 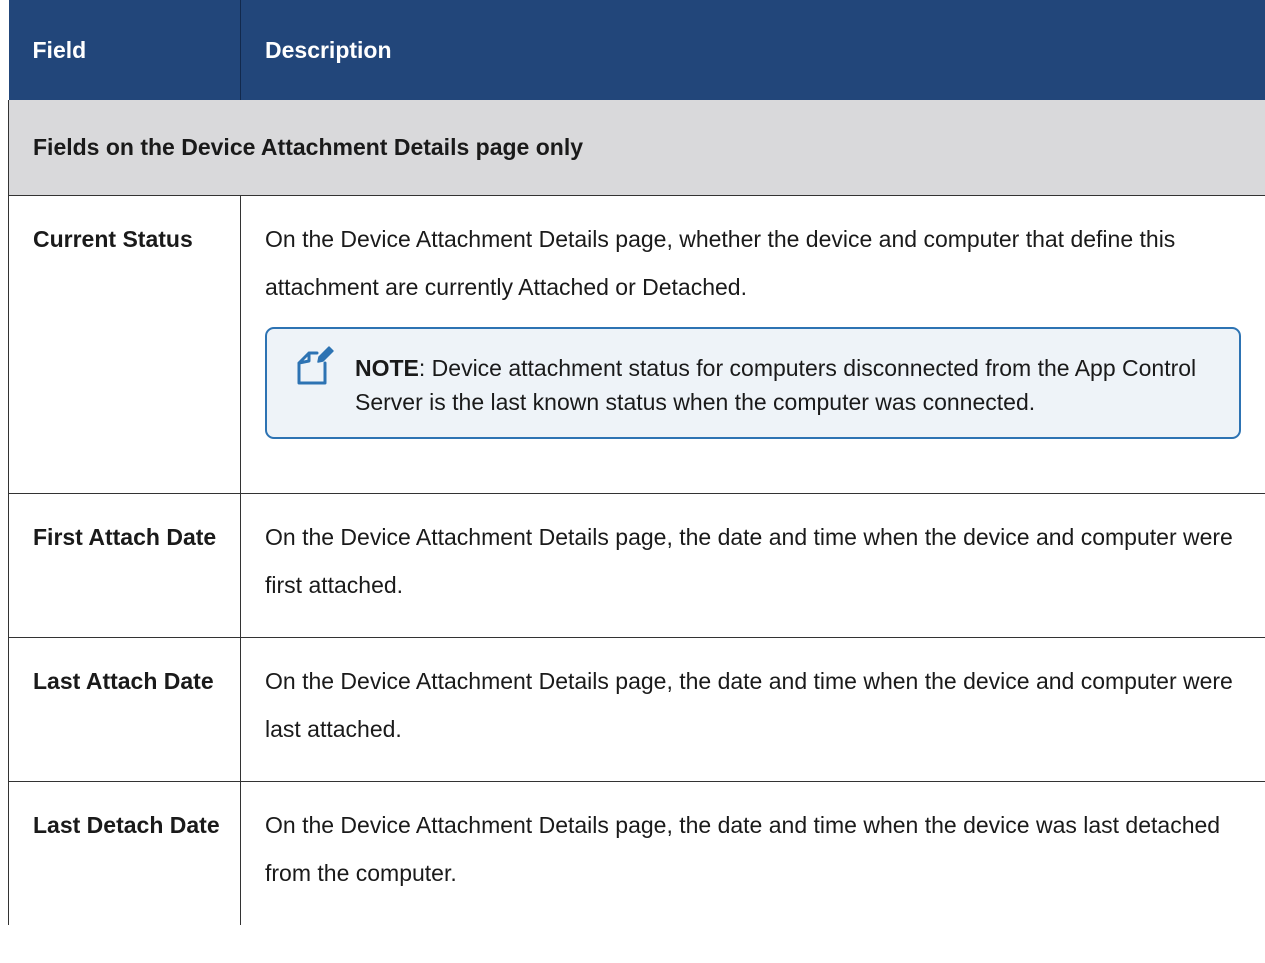 What do you see at coordinates (387, 368) in the screenshot?
I see `note-label: NOTE` at bounding box center [387, 368].